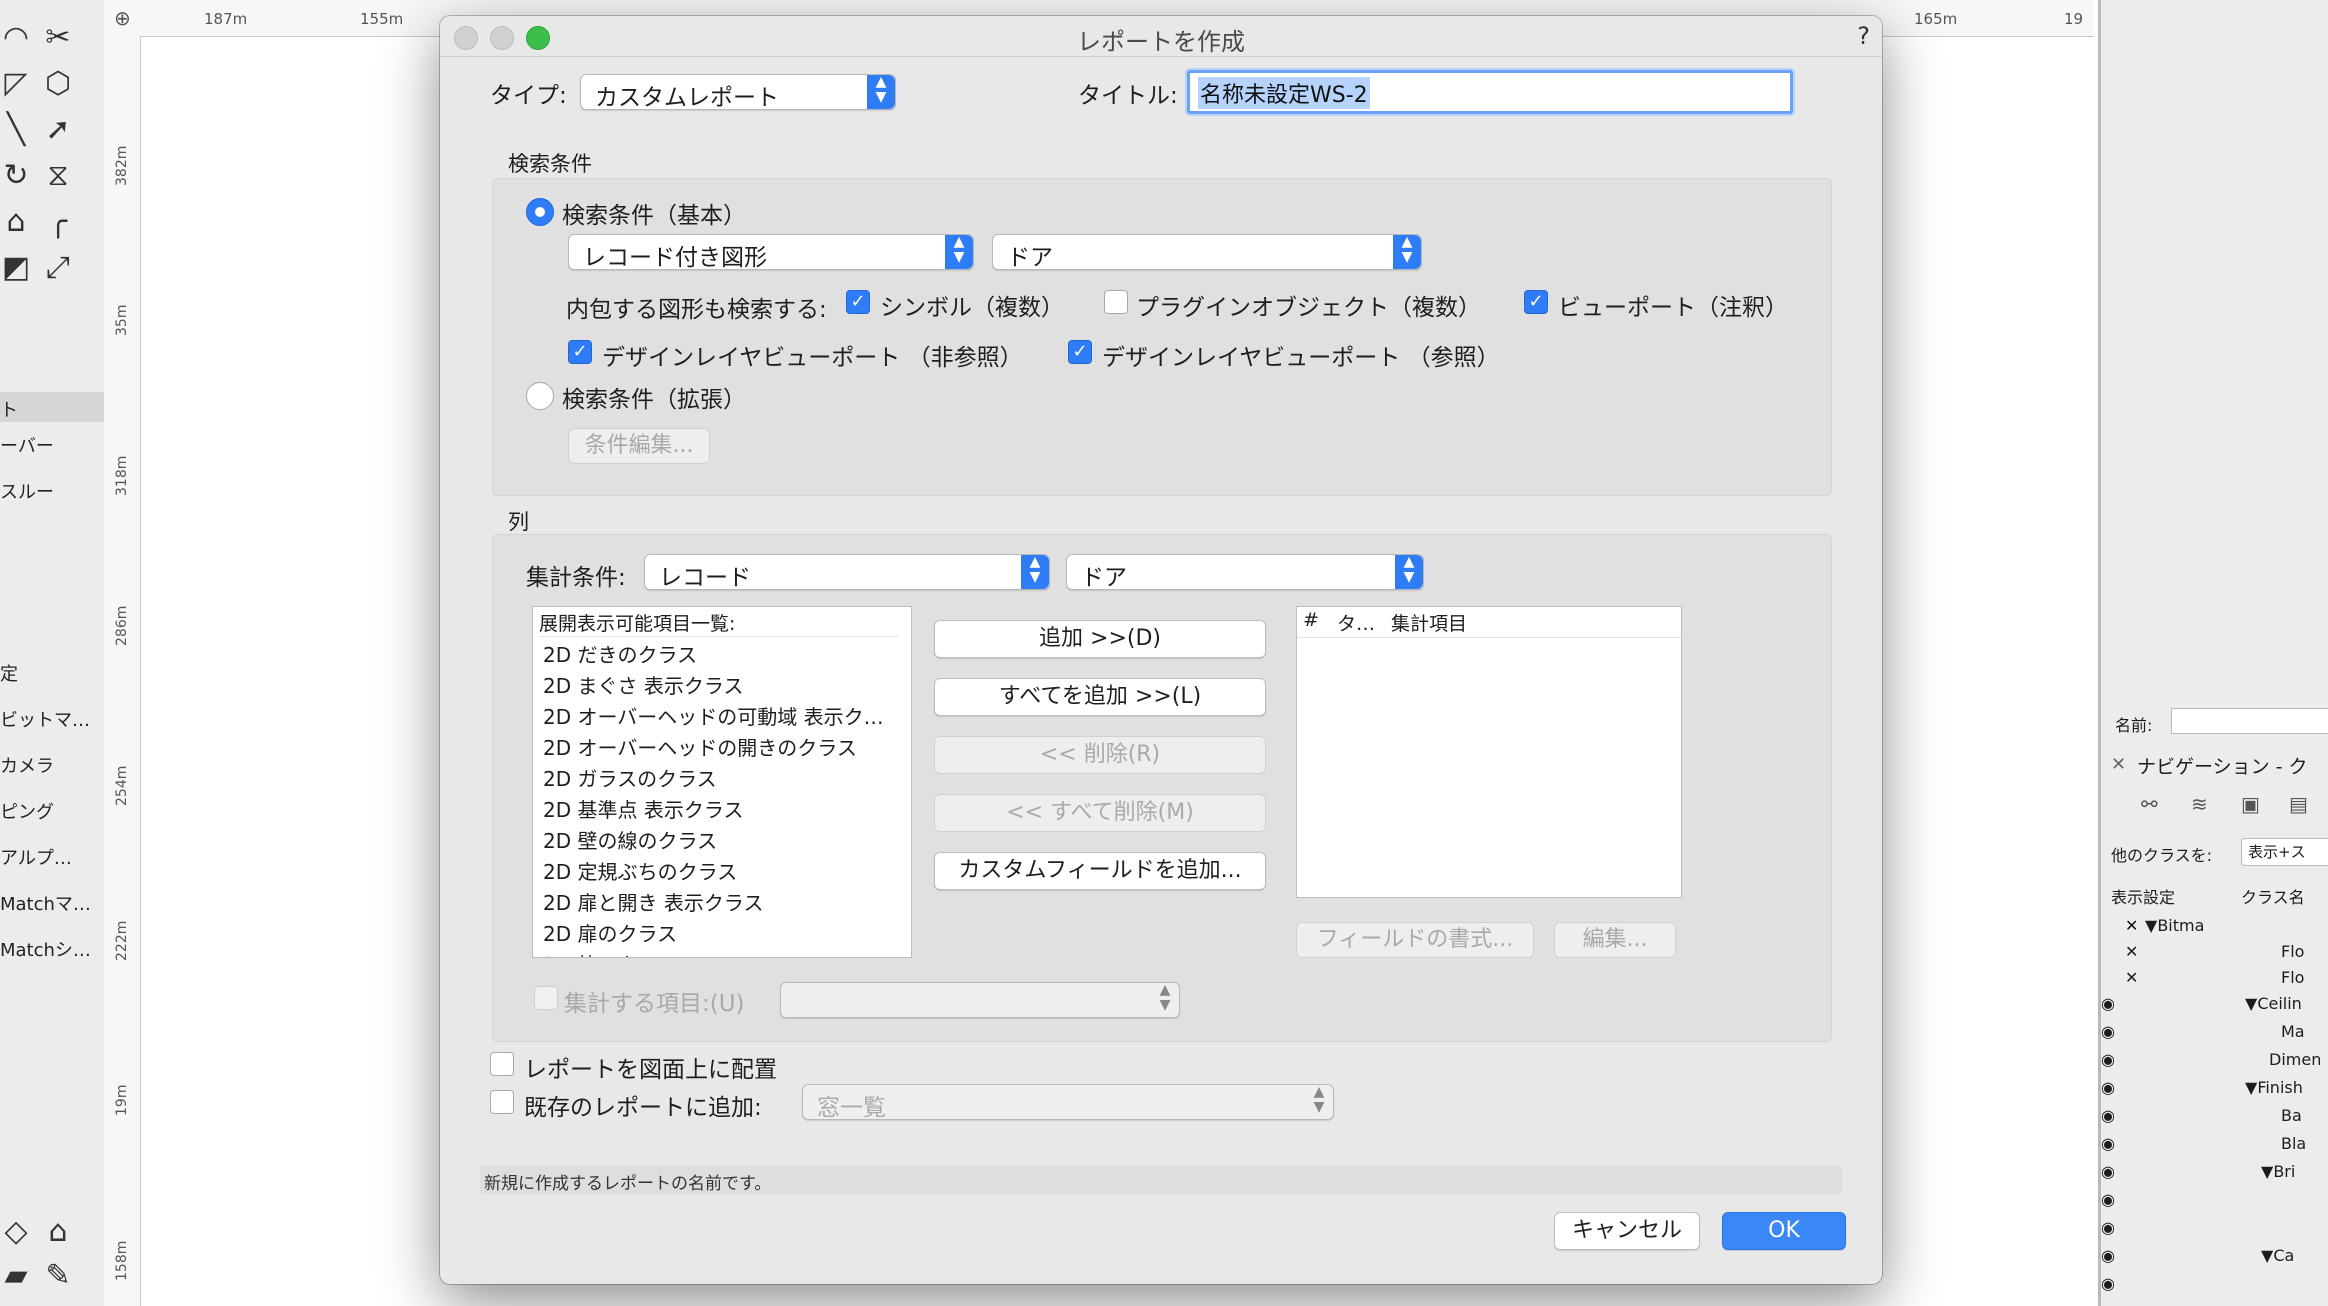 The height and width of the screenshot is (1306, 2328). I want to click on aggregate-popup: レコード ▲ ▼, so click(847, 572).